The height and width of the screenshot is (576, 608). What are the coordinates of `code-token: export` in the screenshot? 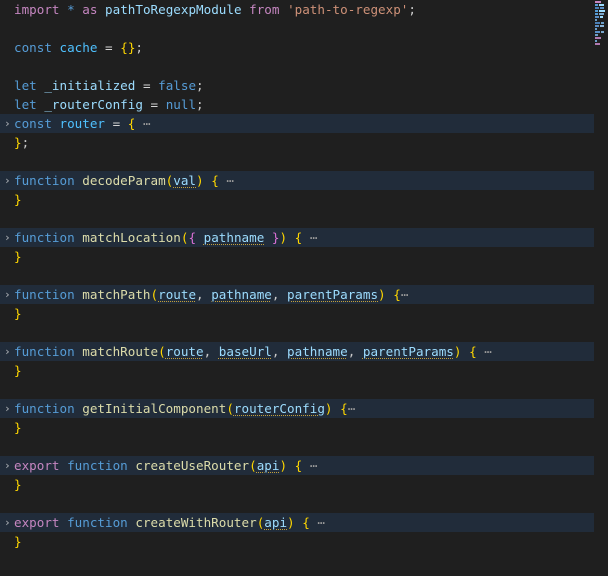 It's located at (37, 465).